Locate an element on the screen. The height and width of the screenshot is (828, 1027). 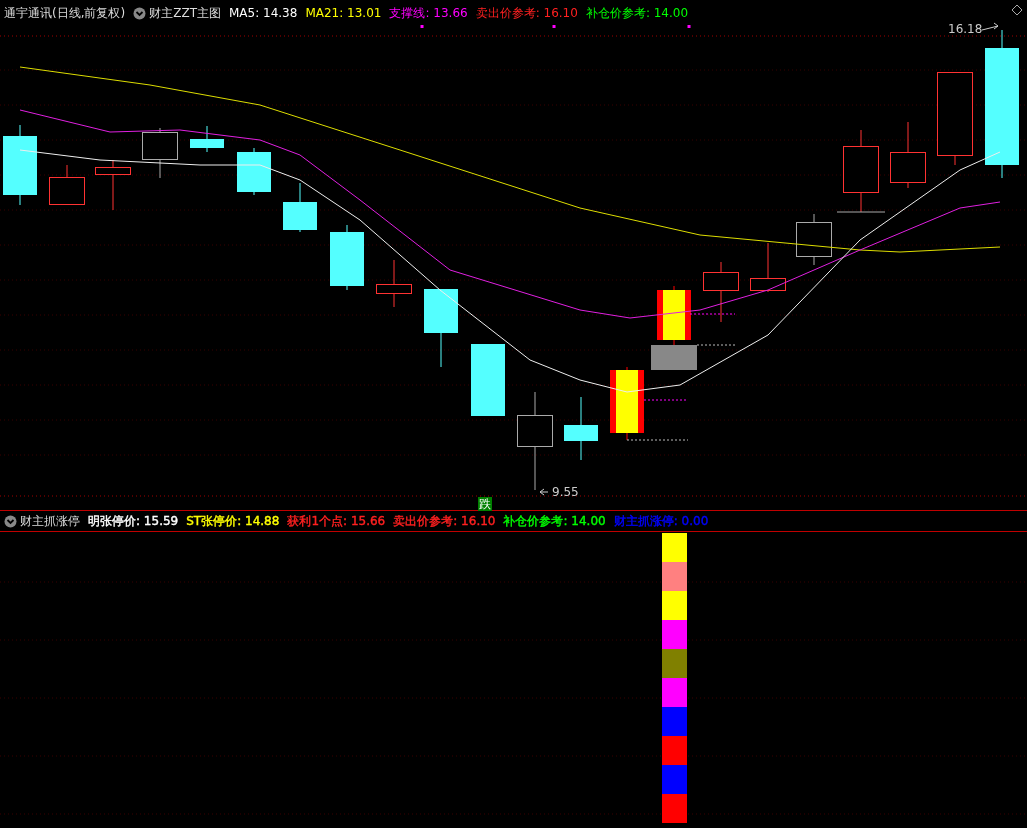
indicator-name: 财主ZZT主图 is located at coordinates (185, 13).